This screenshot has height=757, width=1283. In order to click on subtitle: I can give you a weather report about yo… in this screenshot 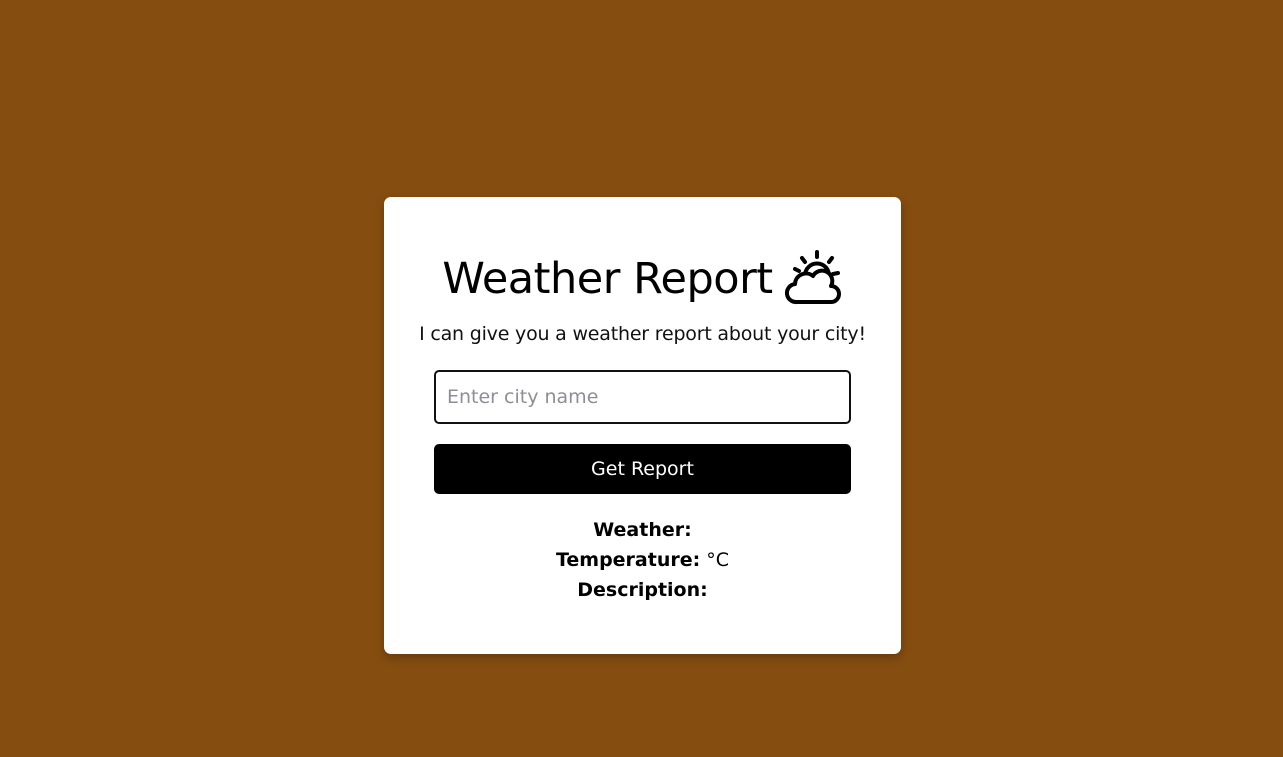, I will do `click(642, 334)`.